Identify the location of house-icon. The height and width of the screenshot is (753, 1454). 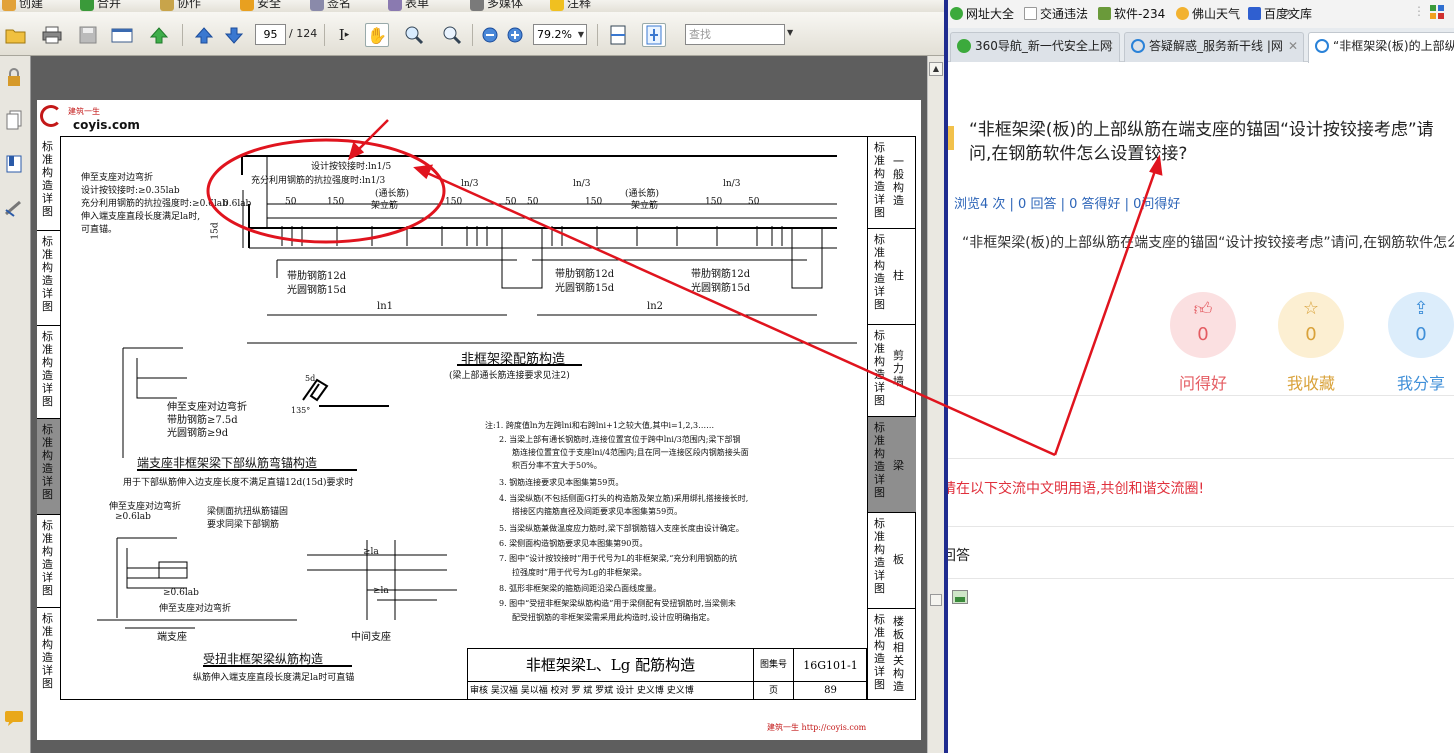
(1104, 13).